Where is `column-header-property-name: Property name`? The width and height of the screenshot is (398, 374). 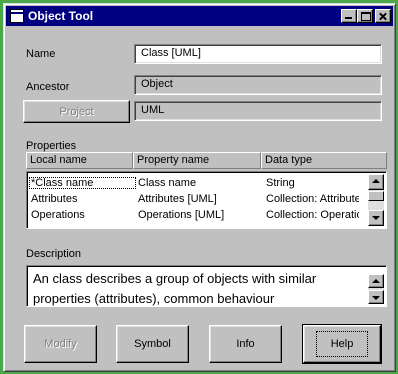 column-header-property-name: Property name is located at coordinates (197, 160).